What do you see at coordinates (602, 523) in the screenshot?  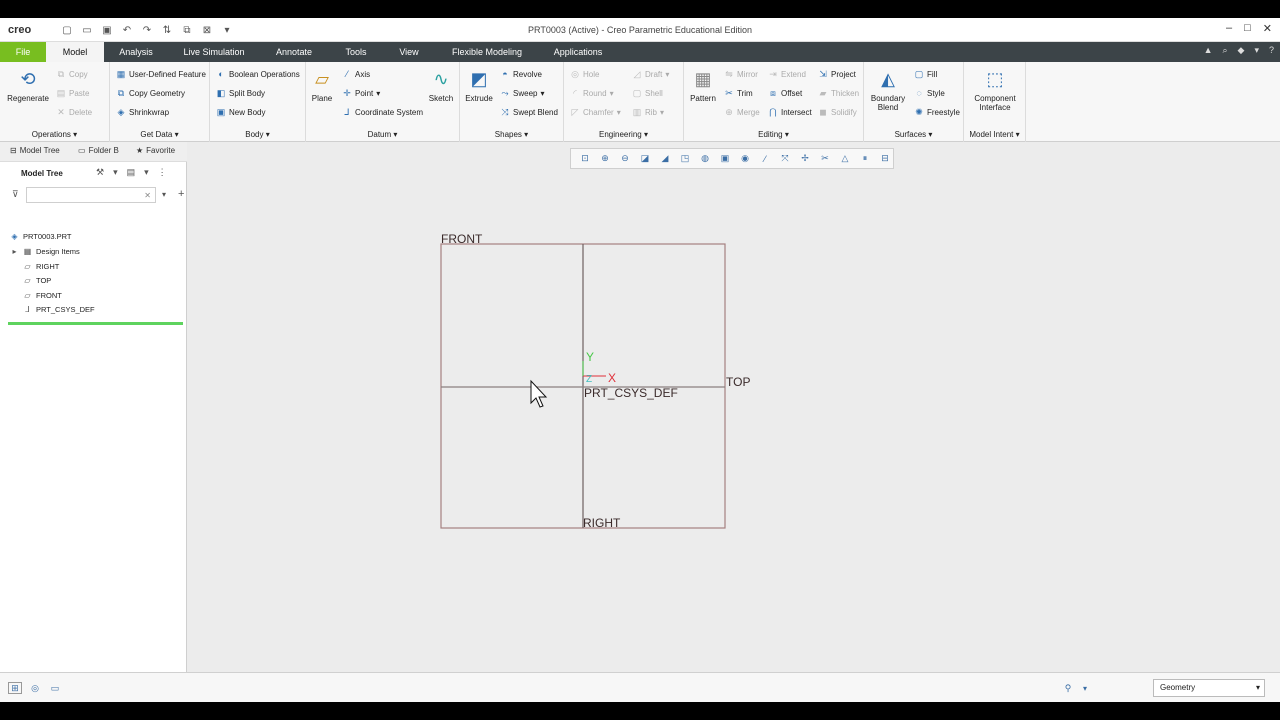 I see `right-plane-label: RIGHT` at bounding box center [602, 523].